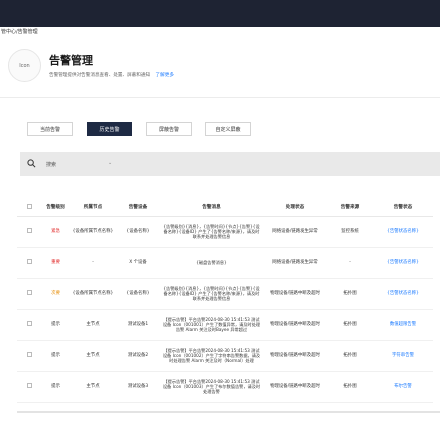 The width and height of the screenshot is (440, 440). Describe the element at coordinates (31, 163) in the screenshot. I see `search-icon` at that location.